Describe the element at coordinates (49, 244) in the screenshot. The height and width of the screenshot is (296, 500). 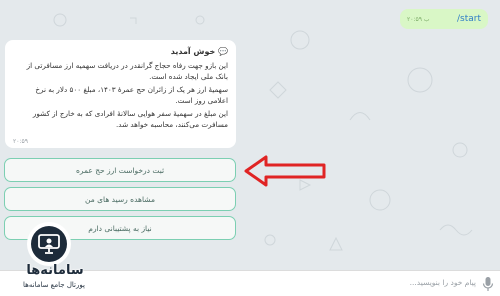
I see `monitor-person-icon` at that location.